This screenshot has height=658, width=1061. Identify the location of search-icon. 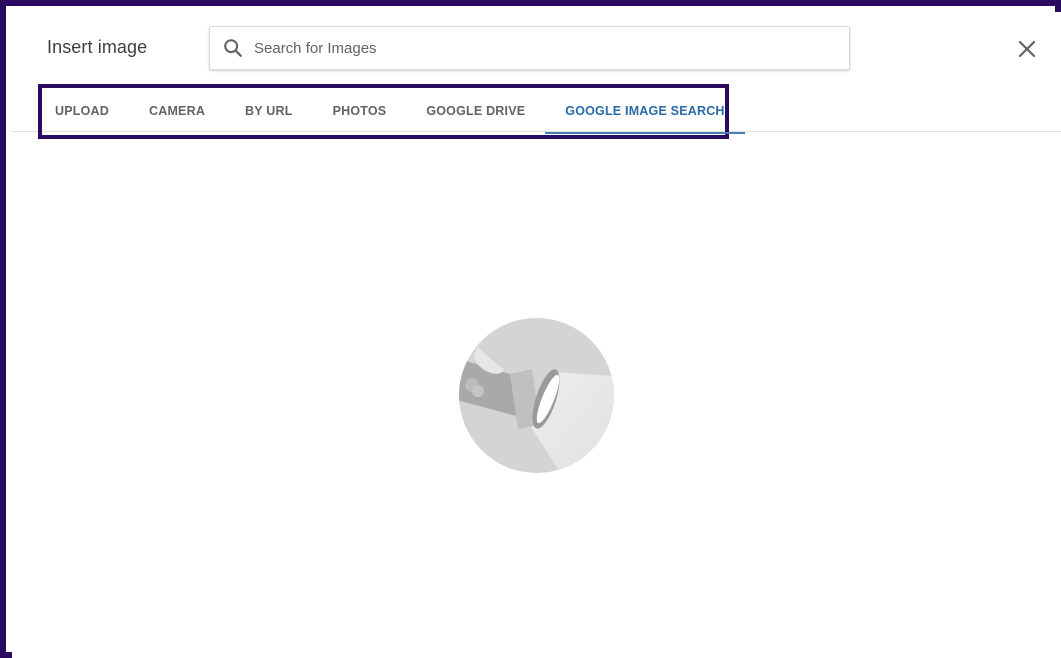
(233, 48).